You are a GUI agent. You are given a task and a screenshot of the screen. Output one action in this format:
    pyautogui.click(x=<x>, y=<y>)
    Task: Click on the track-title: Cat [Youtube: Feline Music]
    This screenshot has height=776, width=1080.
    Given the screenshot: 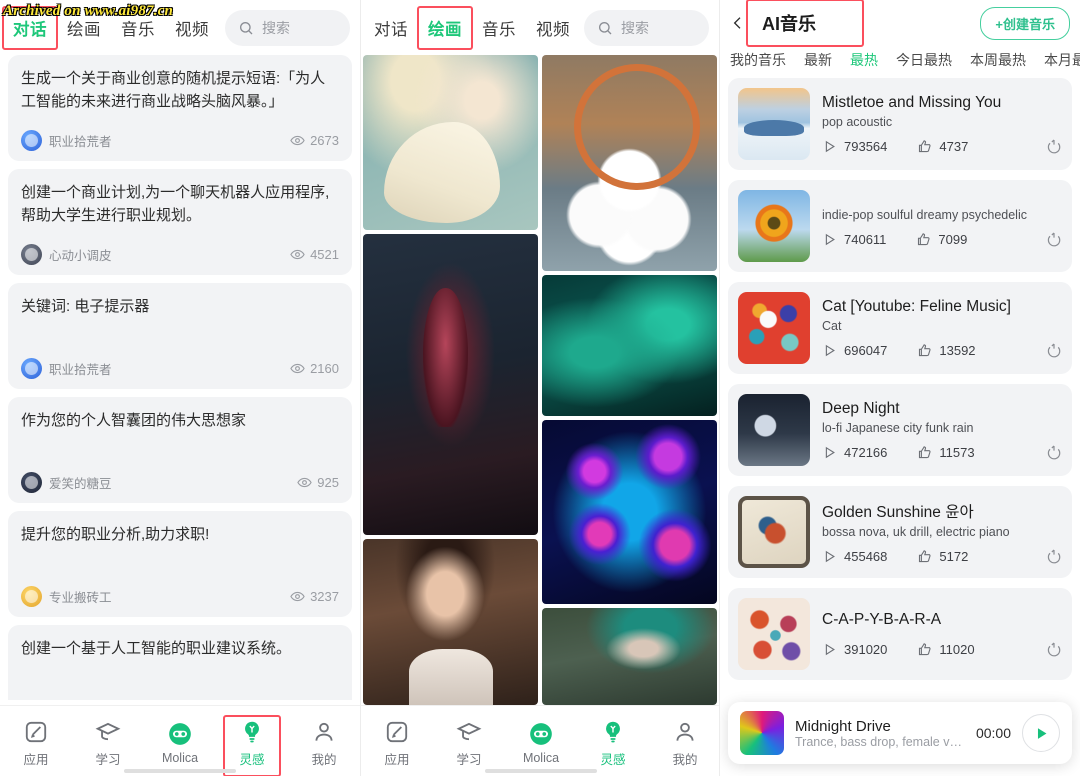 What is the action you would take?
    pyautogui.click(x=916, y=306)
    